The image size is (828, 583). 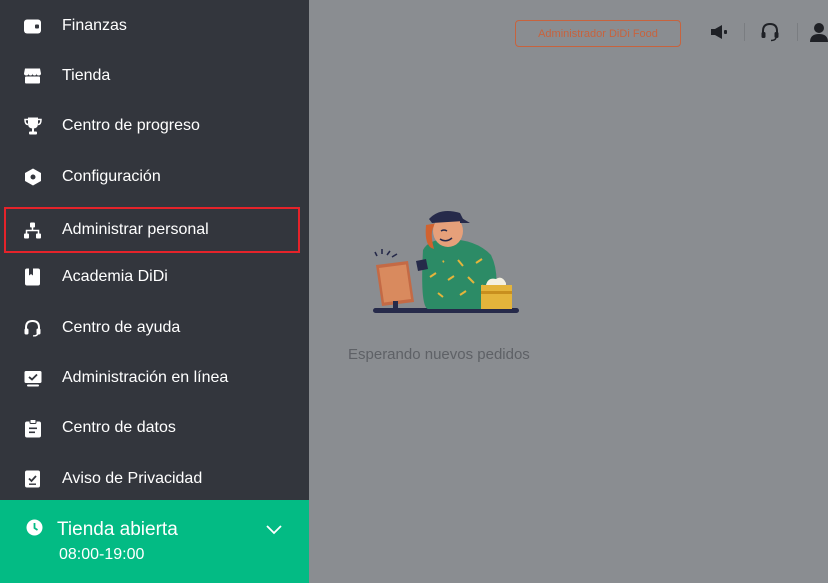 What do you see at coordinates (117, 529) in the screenshot?
I see `store-status-label: Tienda abierta` at bounding box center [117, 529].